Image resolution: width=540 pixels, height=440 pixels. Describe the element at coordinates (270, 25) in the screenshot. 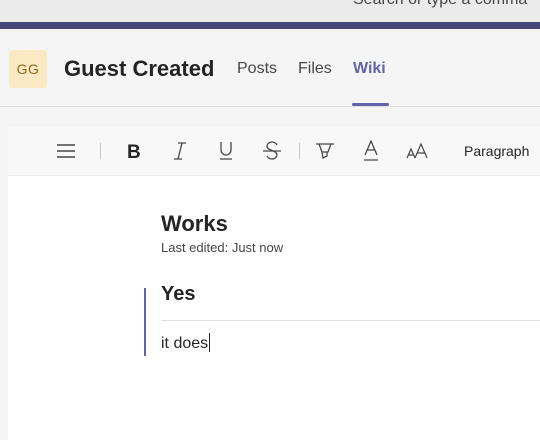

I see `app-accent-bar` at that location.